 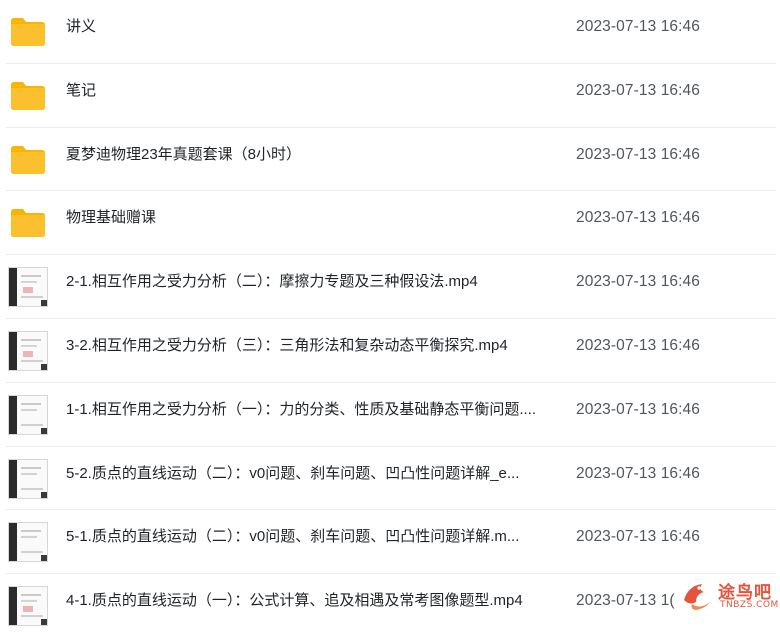 What do you see at coordinates (390, 160) in the screenshot?
I see `list-item: 夏梦迪物理23年真题套课（8小时） 2023-07-13 16:46` at bounding box center [390, 160].